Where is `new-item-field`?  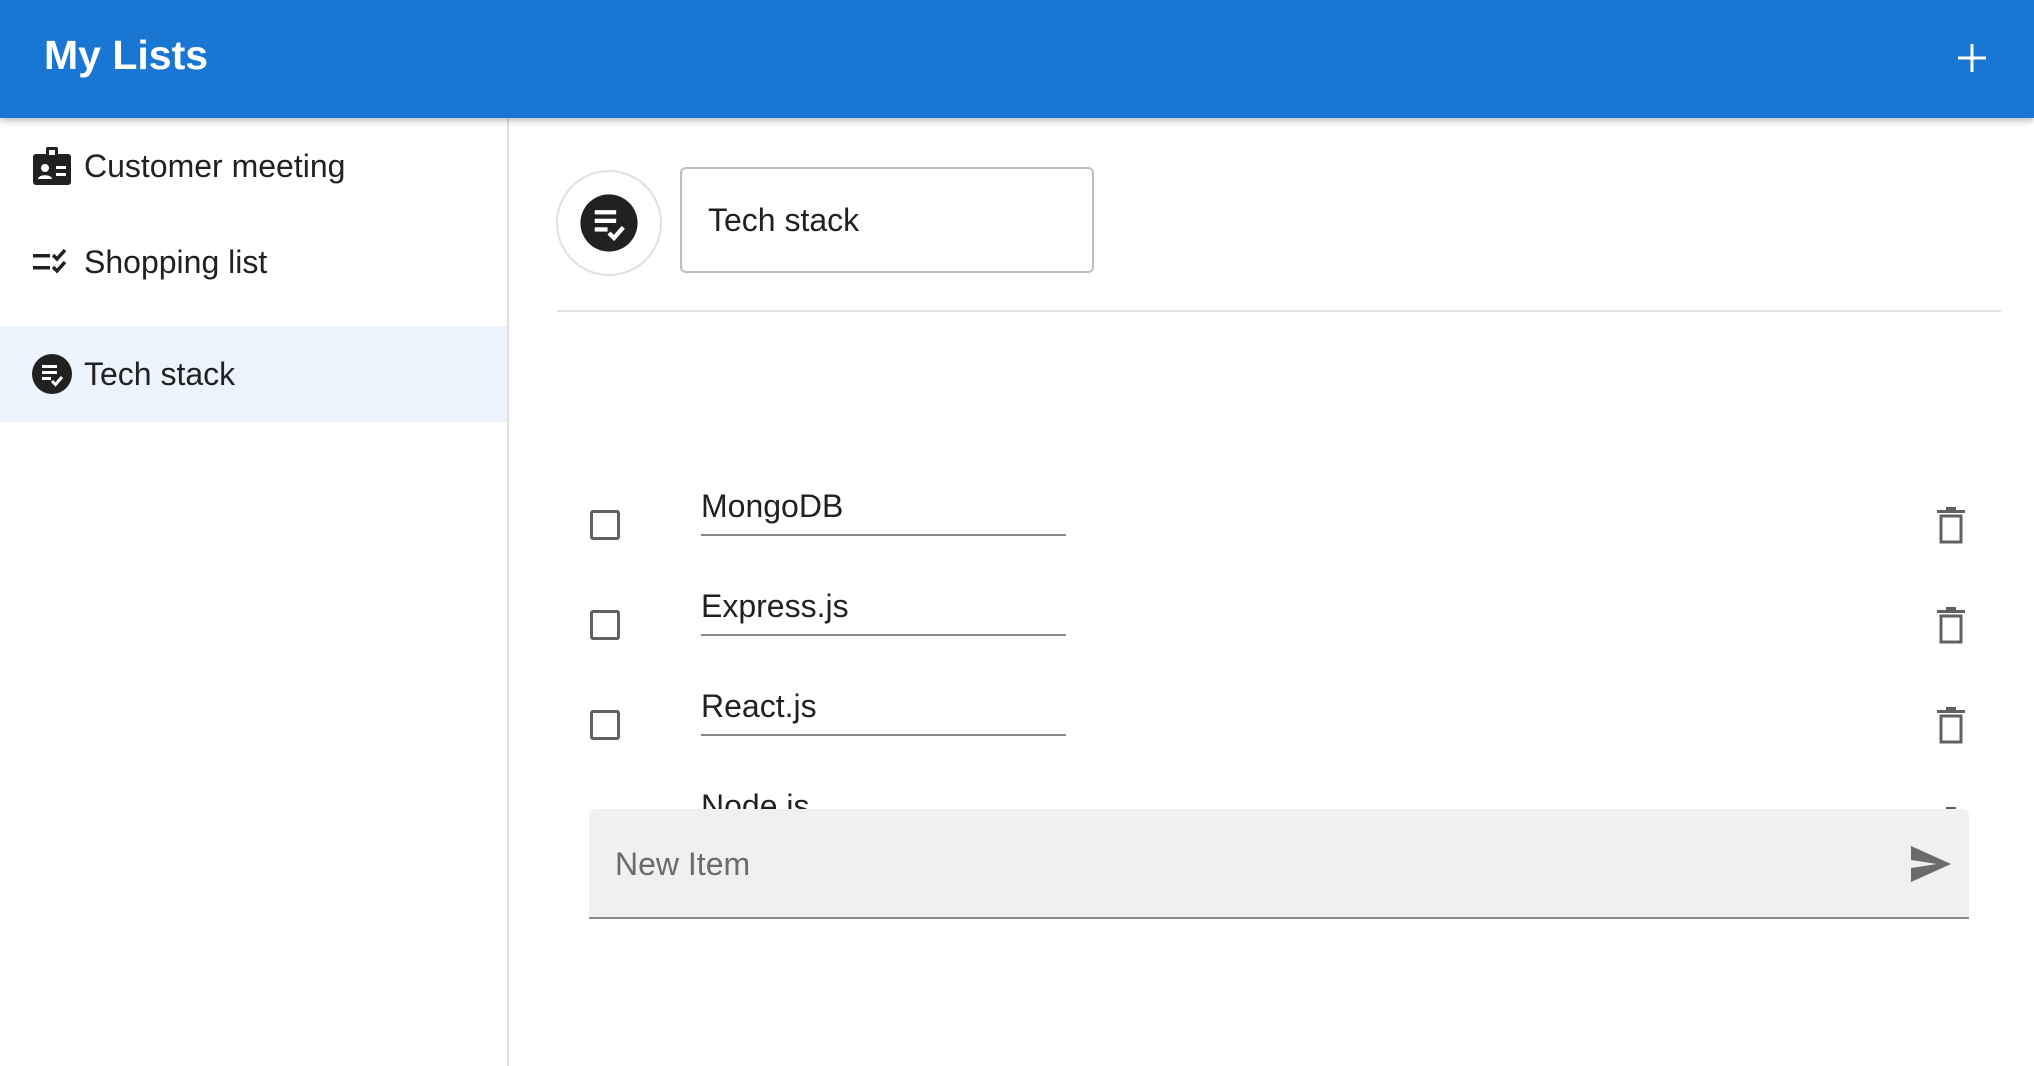 new-item-field is located at coordinates (1279, 864).